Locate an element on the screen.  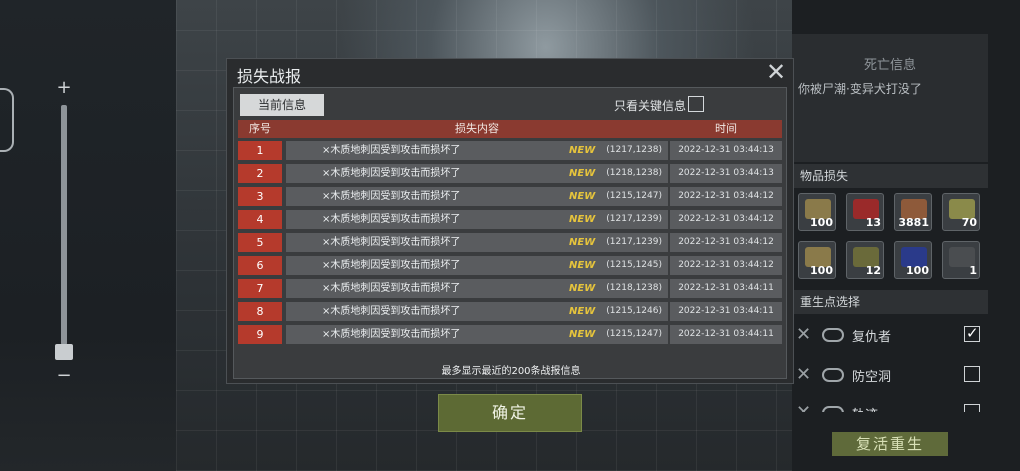
zoom-slider-handle is located at coordinates (64, 352).